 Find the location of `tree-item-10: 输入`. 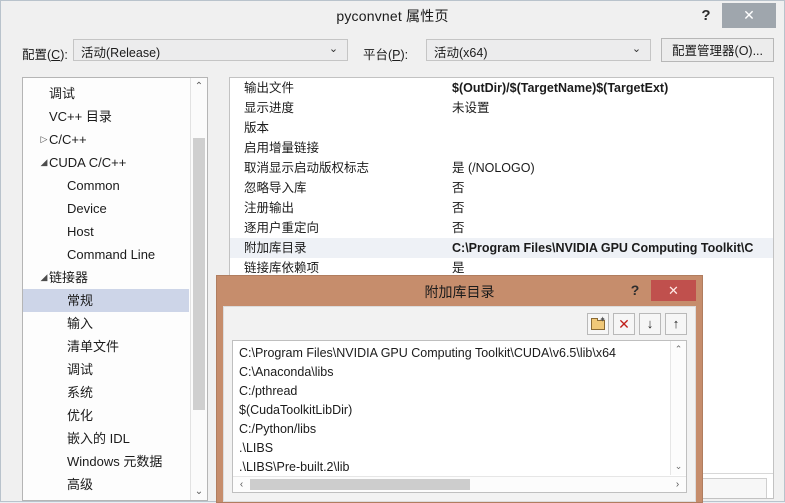

tree-item-10: 输入 is located at coordinates (106, 323).